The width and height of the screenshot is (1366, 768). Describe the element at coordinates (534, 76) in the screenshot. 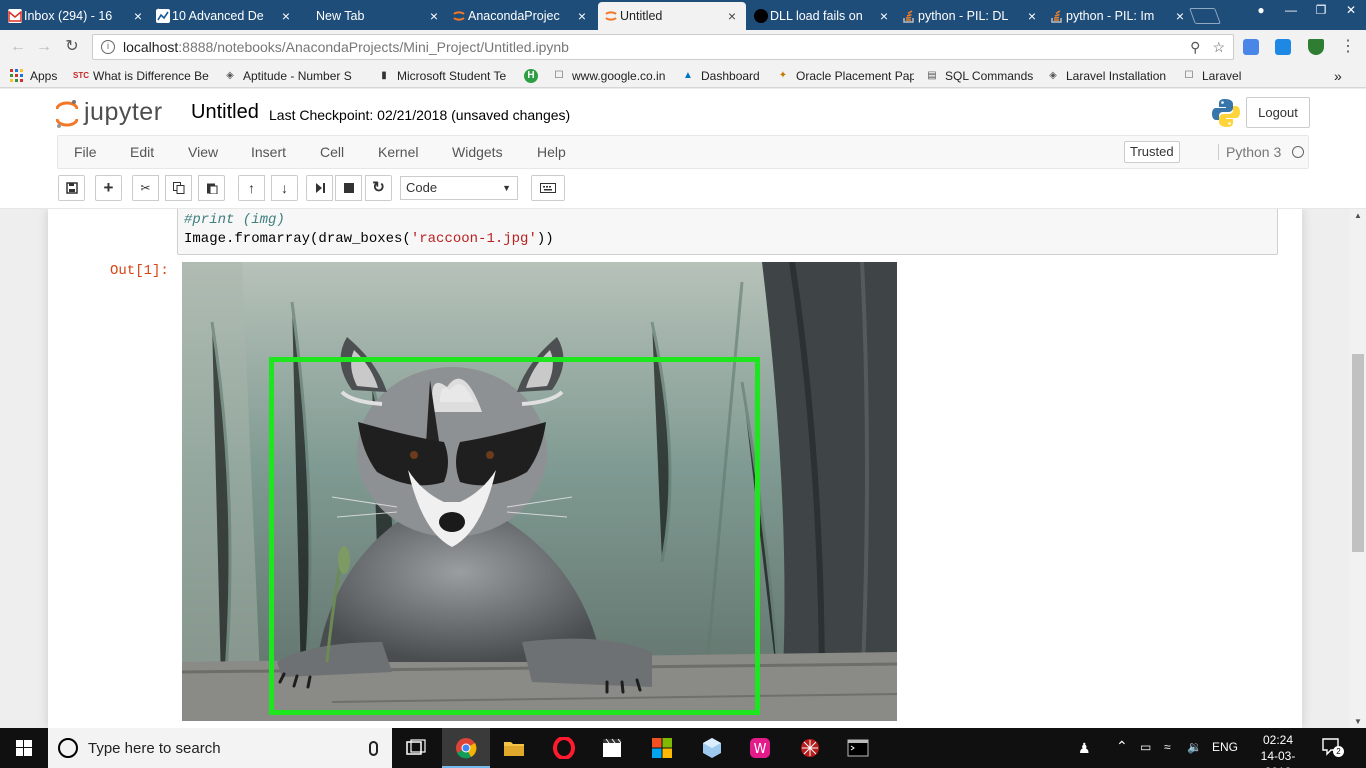

I see `bookmark-h: H` at that location.